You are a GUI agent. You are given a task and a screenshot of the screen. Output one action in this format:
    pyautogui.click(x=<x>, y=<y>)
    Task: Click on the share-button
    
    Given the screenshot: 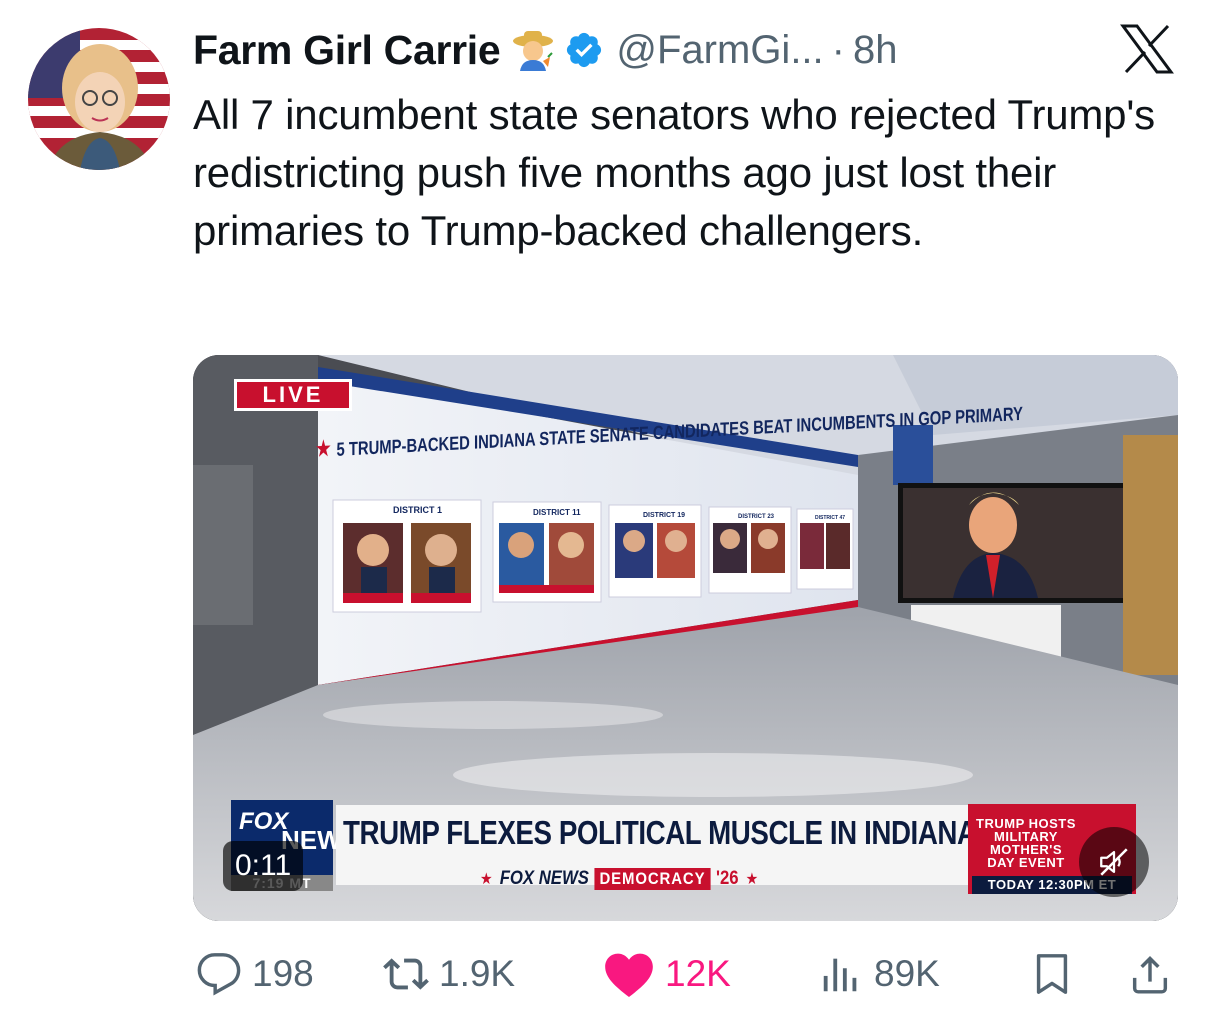 What is the action you would take?
    pyautogui.click(x=1150, y=974)
    